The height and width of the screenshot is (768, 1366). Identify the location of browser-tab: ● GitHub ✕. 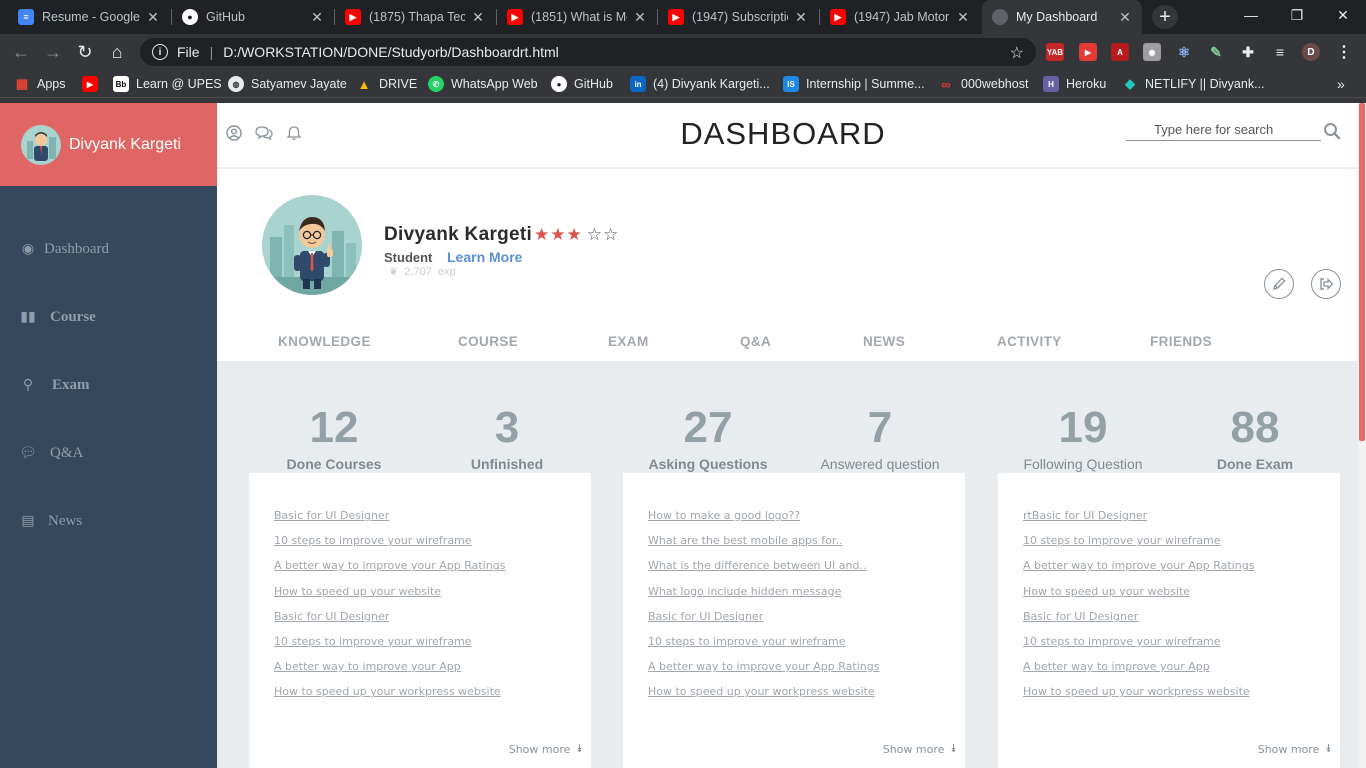
(253, 17).